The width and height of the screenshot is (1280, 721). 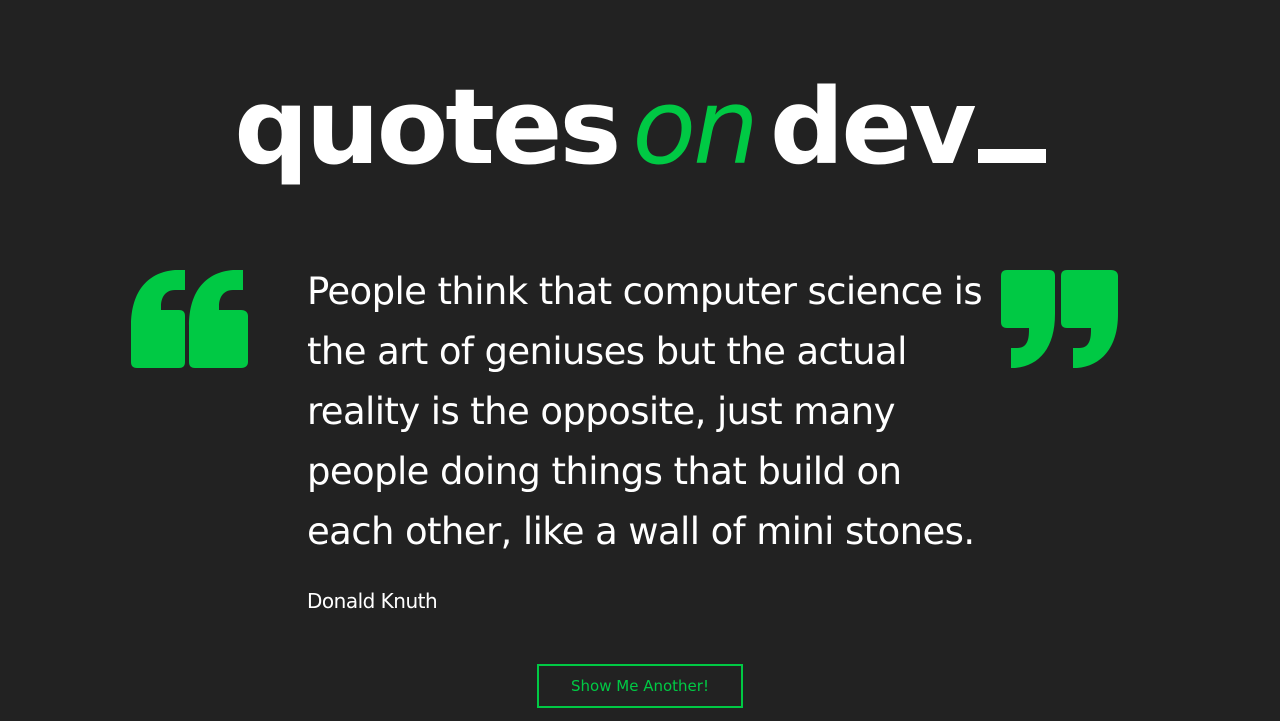 What do you see at coordinates (640, 686) in the screenshot?
I see `show-another-button: Show Me Another!` at bounding box center [640, 686].